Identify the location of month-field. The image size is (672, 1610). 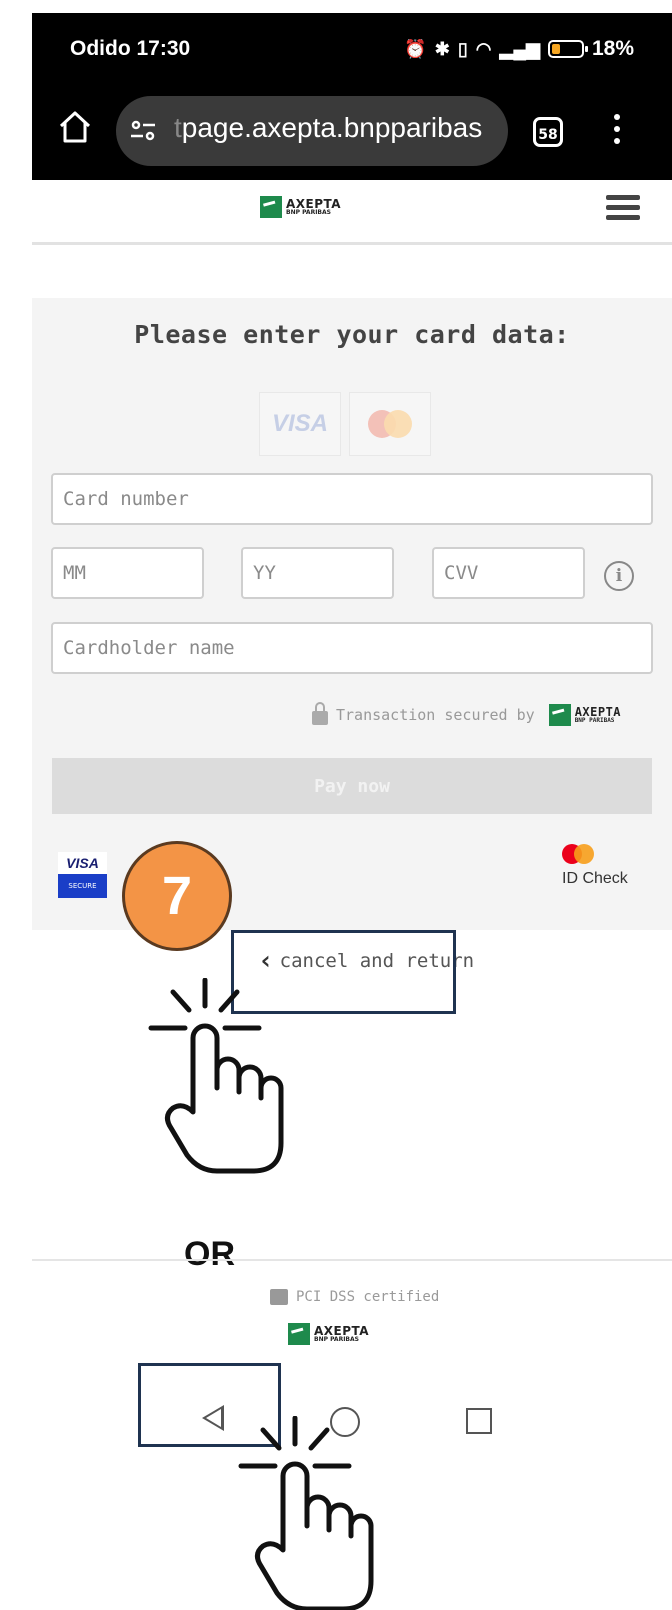
(127, 573).